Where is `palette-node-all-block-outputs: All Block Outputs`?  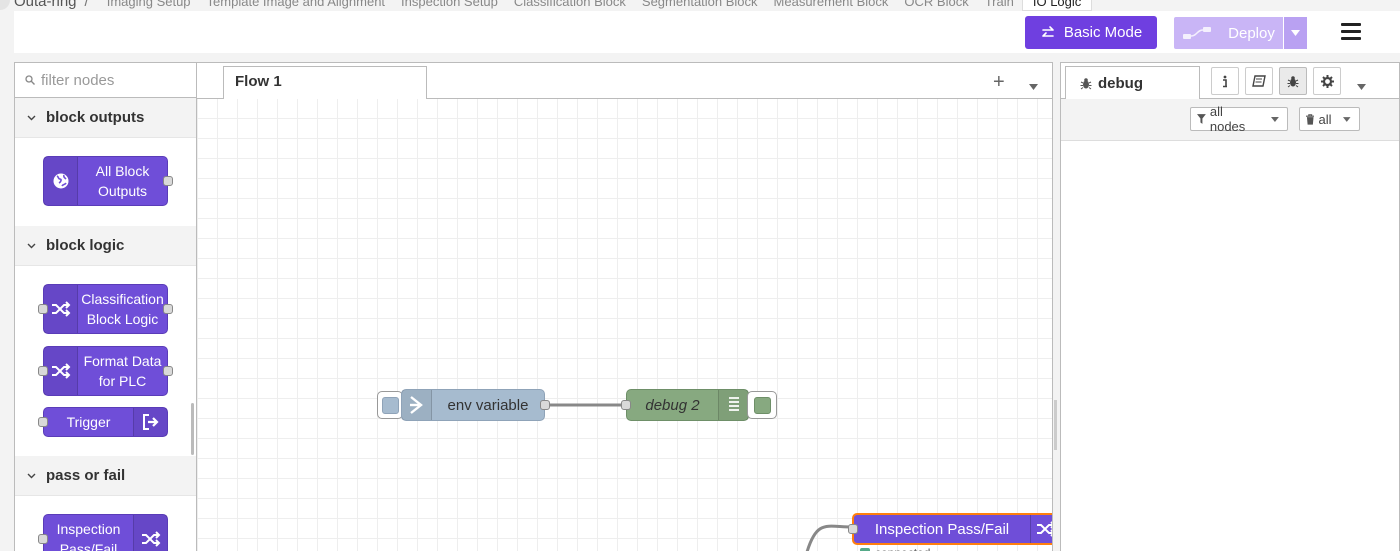 palette-node-all-block-outputs: All Block Outputs is located at coordinates (108, 181).